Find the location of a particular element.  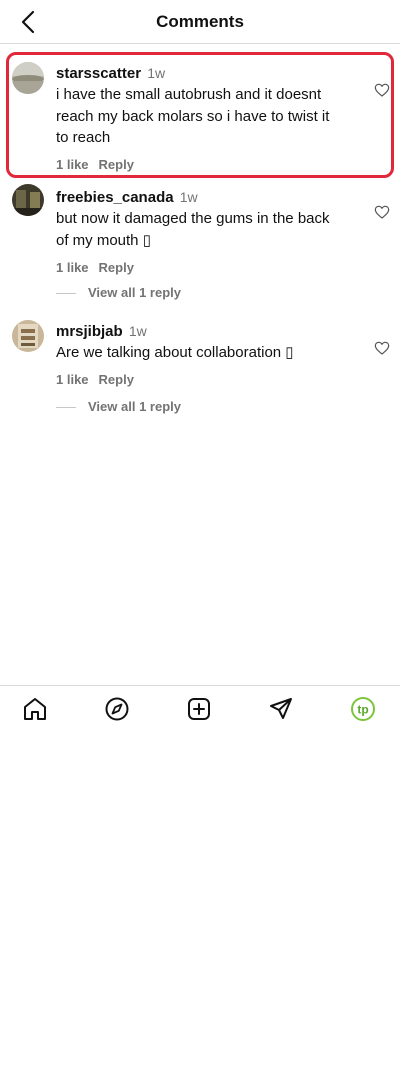

chevron-left-icon is located at coordinates (28, 22).